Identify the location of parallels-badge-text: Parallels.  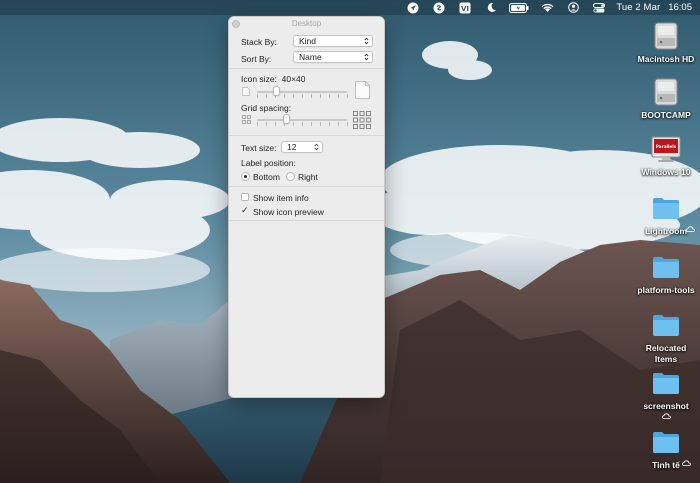
(666, 146).